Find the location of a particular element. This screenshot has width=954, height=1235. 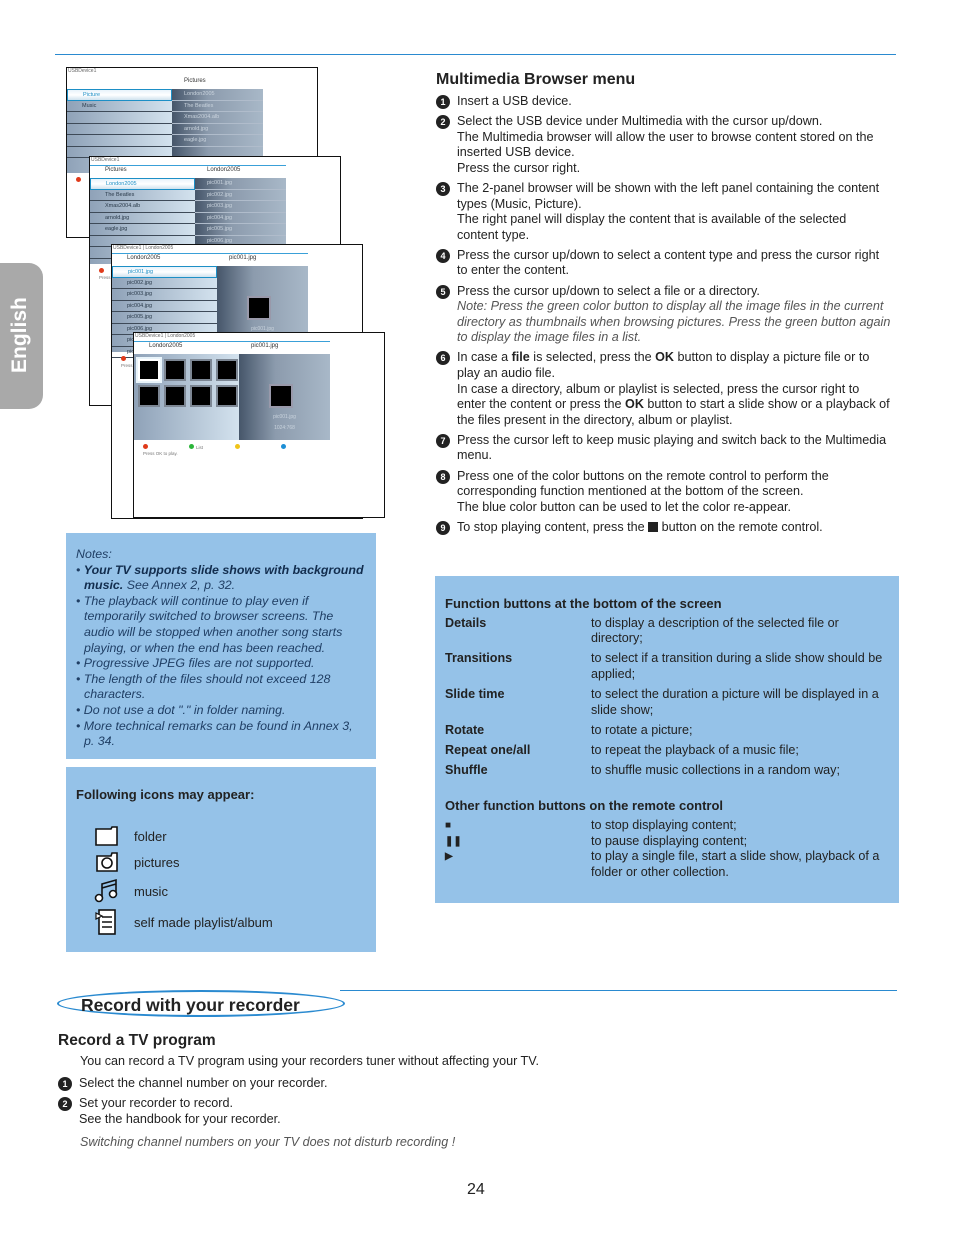

list-item: Music is located at coordinates (119, 106).